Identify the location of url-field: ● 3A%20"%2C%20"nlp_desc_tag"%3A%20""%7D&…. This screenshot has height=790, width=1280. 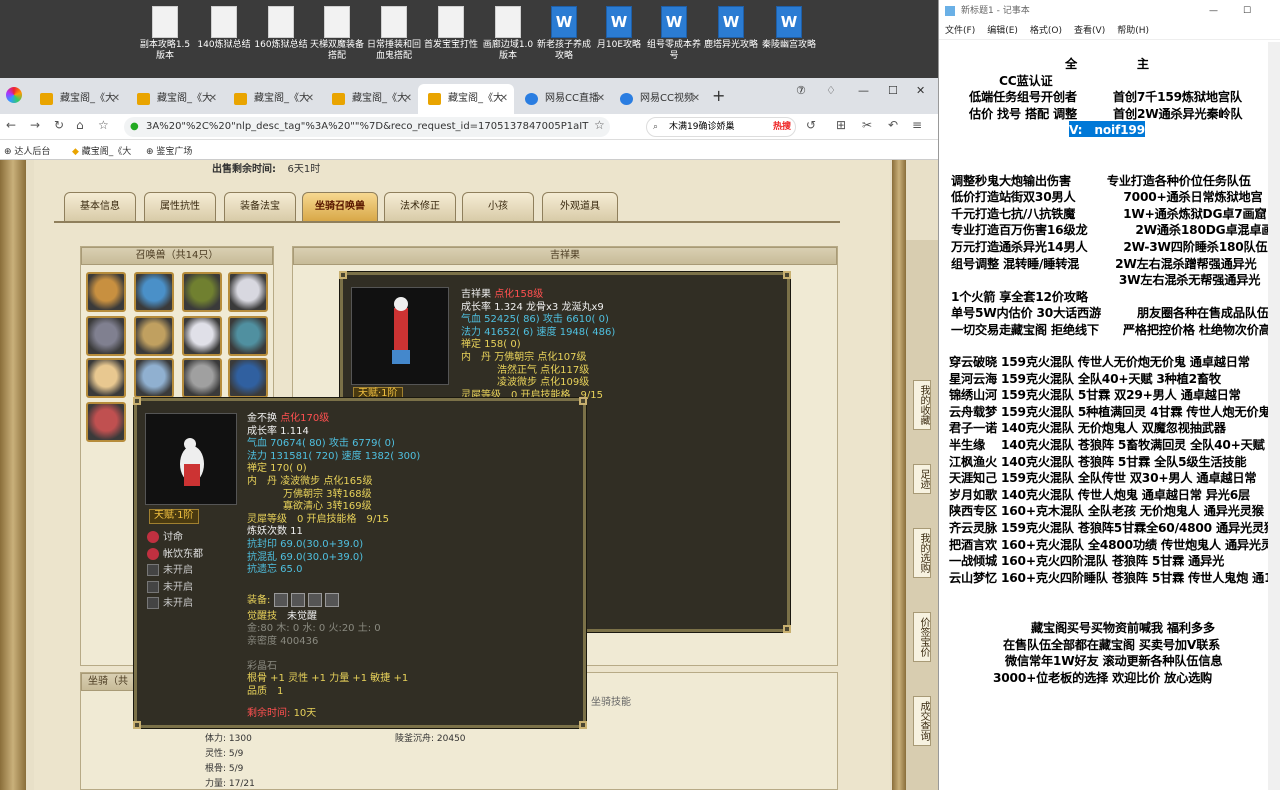
(367, 127).